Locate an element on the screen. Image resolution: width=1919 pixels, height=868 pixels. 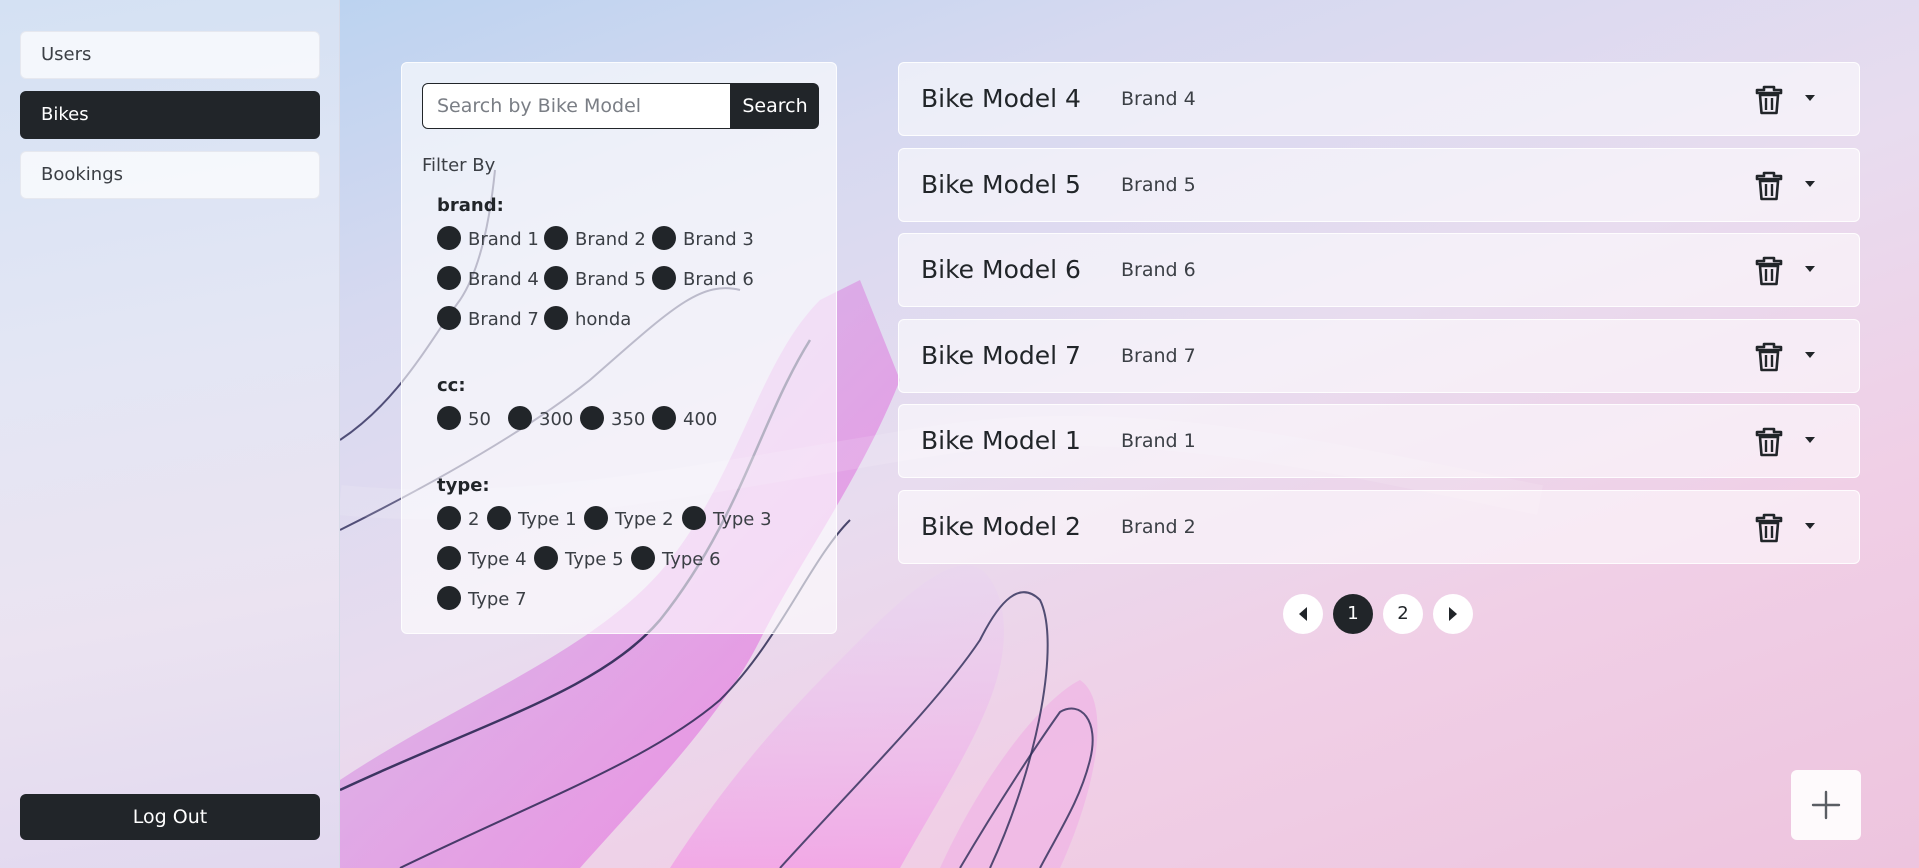
filter-group-type-label: type: is located at coordinates (463, 485).